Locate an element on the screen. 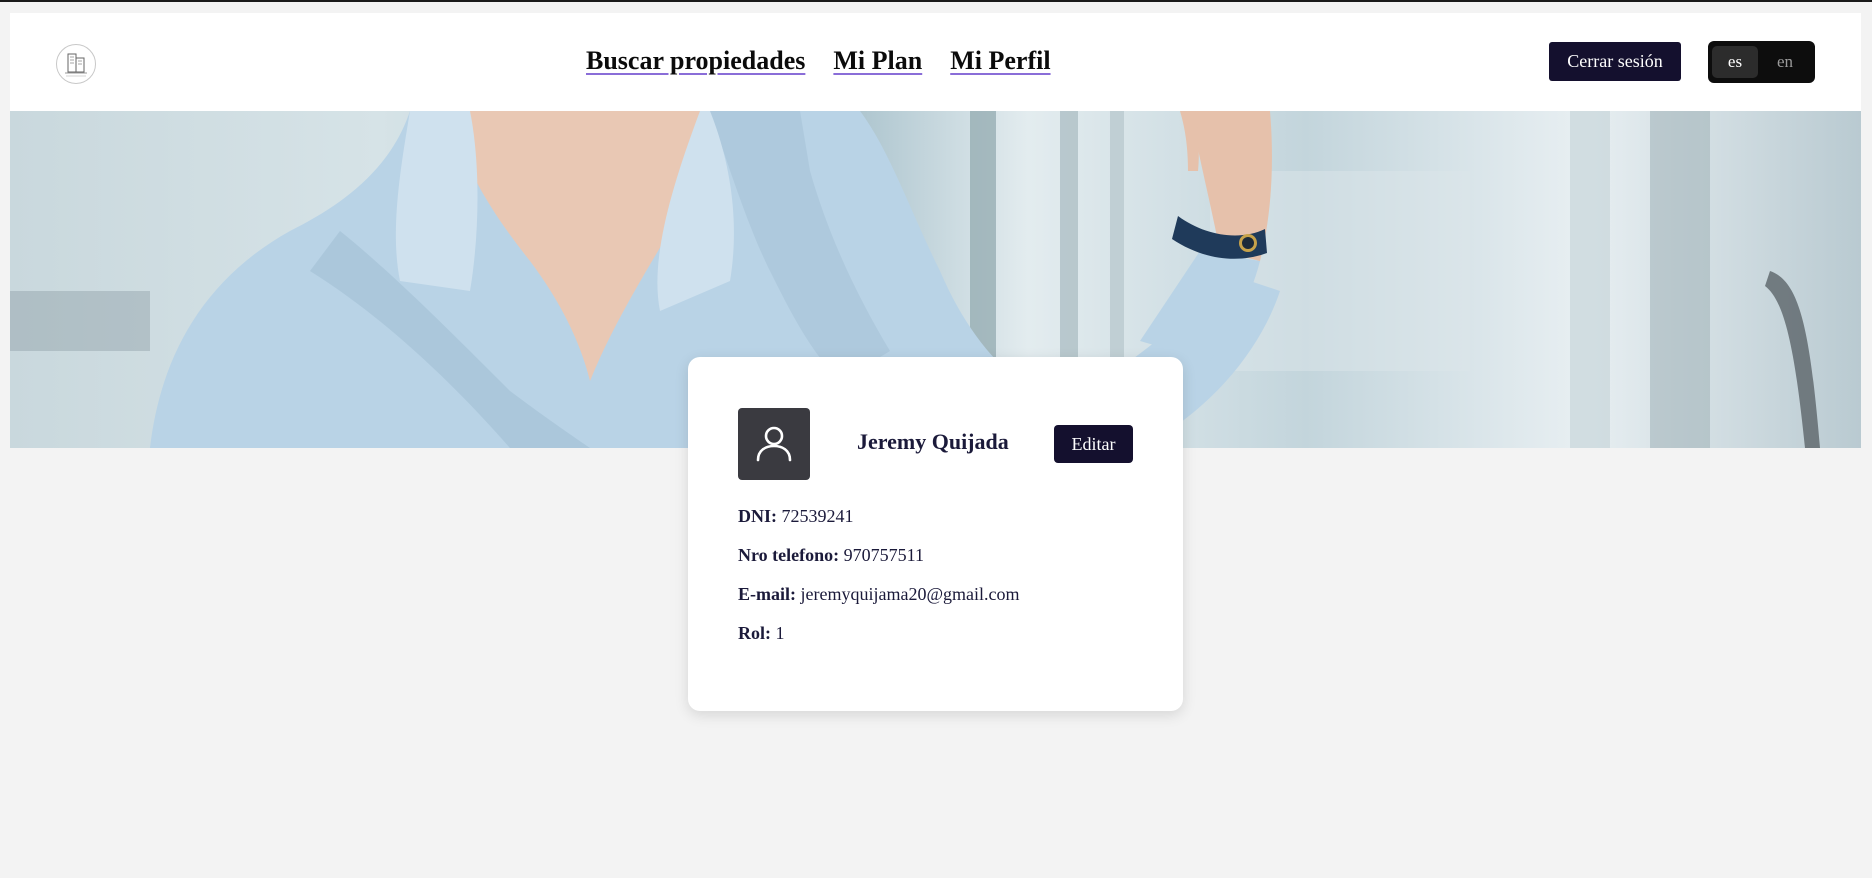 The image size is (1872, 878). field-value: 970757511 is located at coordinates (883, 555).